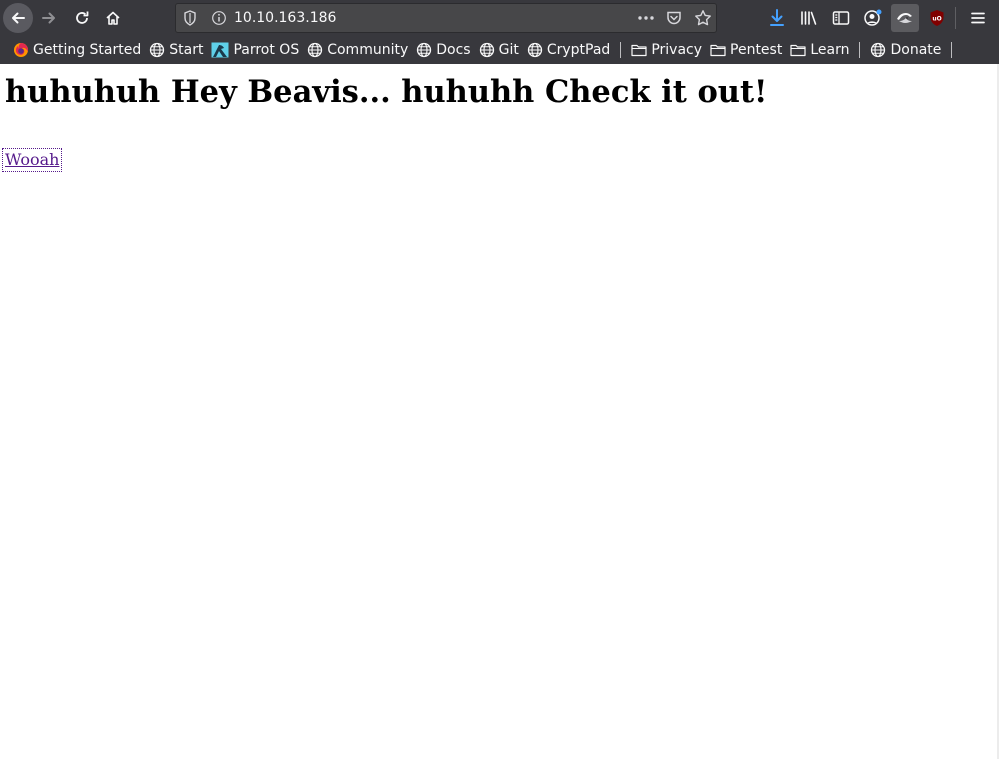 This screenshot has width=999, height=759. I want to click on library-icon, so click(809, 18).